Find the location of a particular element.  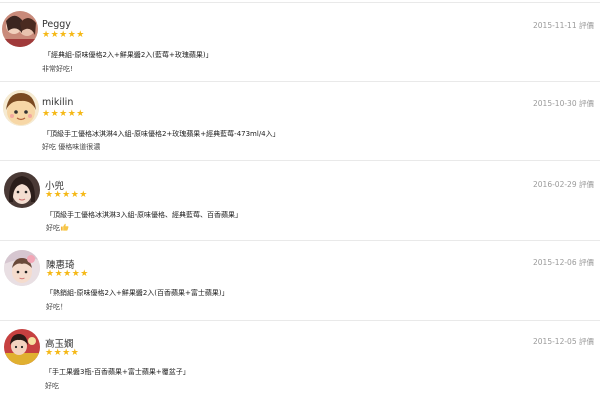

product-name: 「熱銷組-原味優格2入+鮮果醬2入(百香蘋果+富士蘋果)」 is located at coordinates (137, 293).